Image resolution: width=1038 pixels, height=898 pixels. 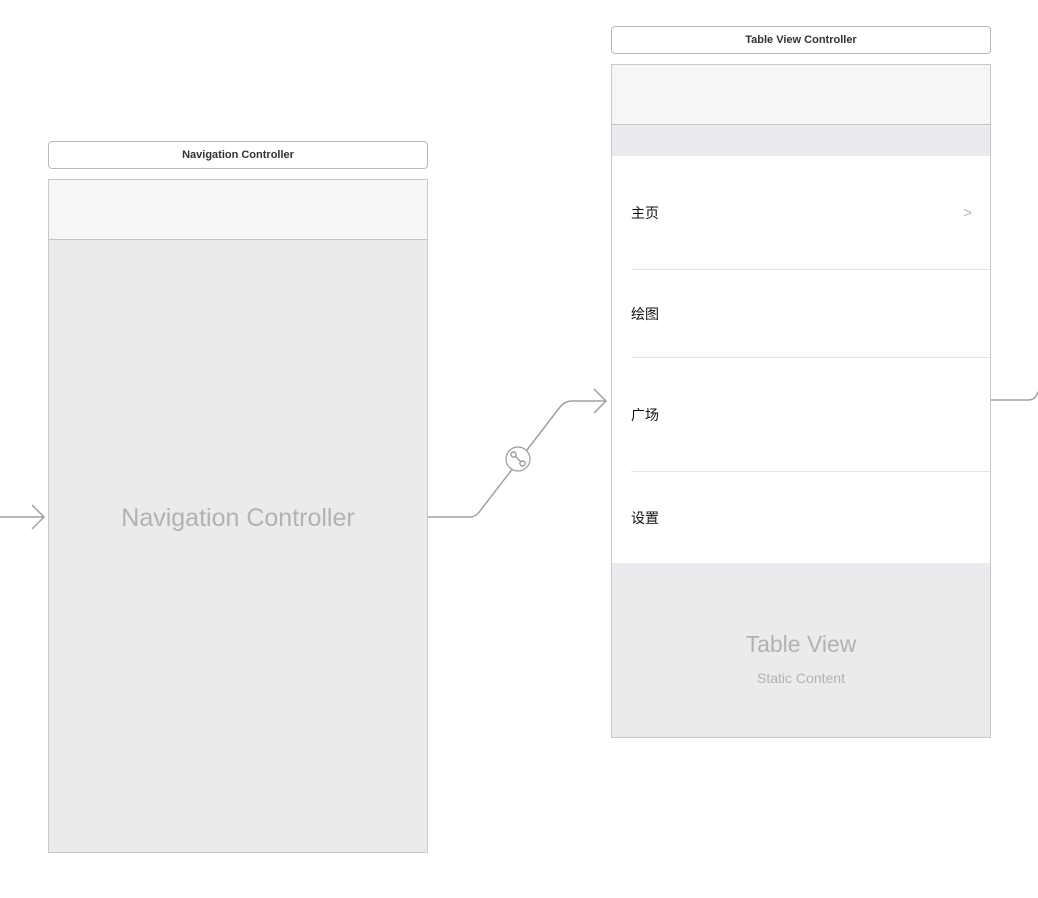 What do you see at coordinates (23, 517) in the screenshot?
I see `initial-view-controller-arrow` at bounding box center [23, 517].